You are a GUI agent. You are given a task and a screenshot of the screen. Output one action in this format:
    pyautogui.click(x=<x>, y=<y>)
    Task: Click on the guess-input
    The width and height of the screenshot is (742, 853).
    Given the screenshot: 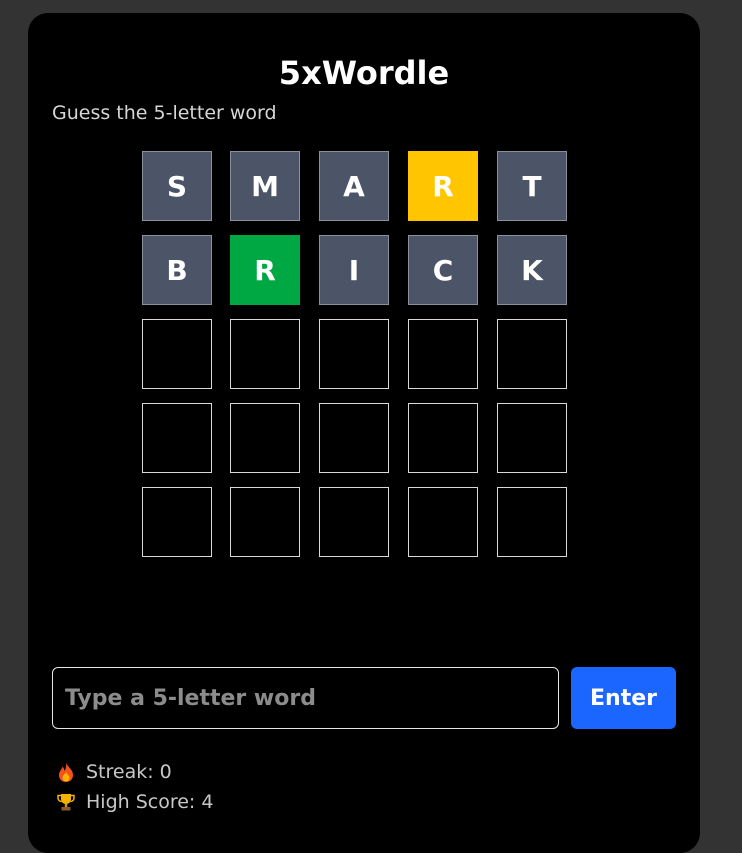 What is the action you would take?
    pyautogui.click(x=305, y=698)
    